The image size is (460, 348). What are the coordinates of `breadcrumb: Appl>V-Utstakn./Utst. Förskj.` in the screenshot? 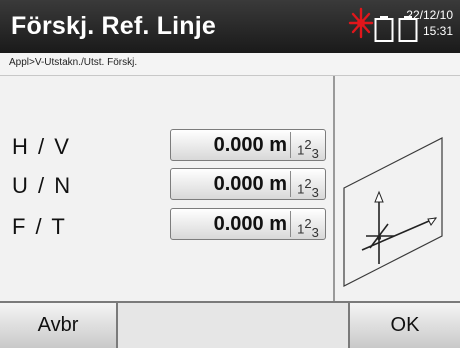 It's located at (73, 62).